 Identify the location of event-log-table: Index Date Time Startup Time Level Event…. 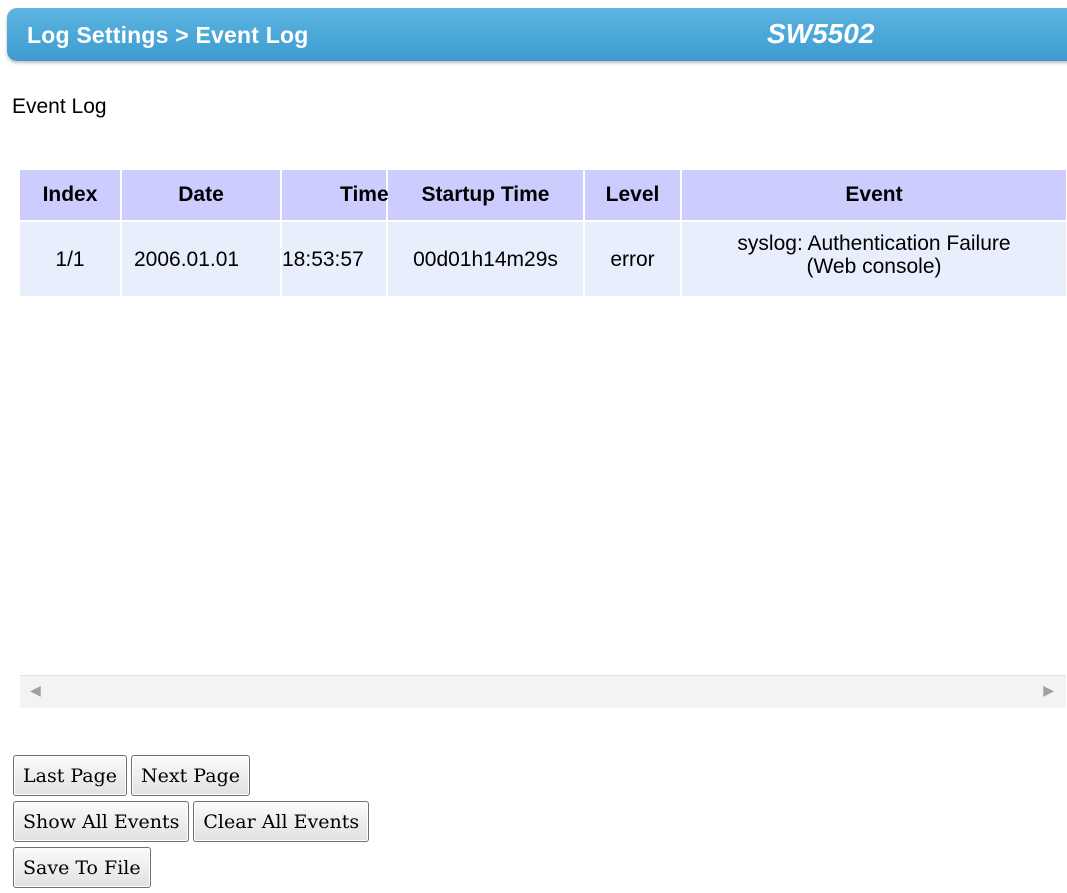
(543, 233).